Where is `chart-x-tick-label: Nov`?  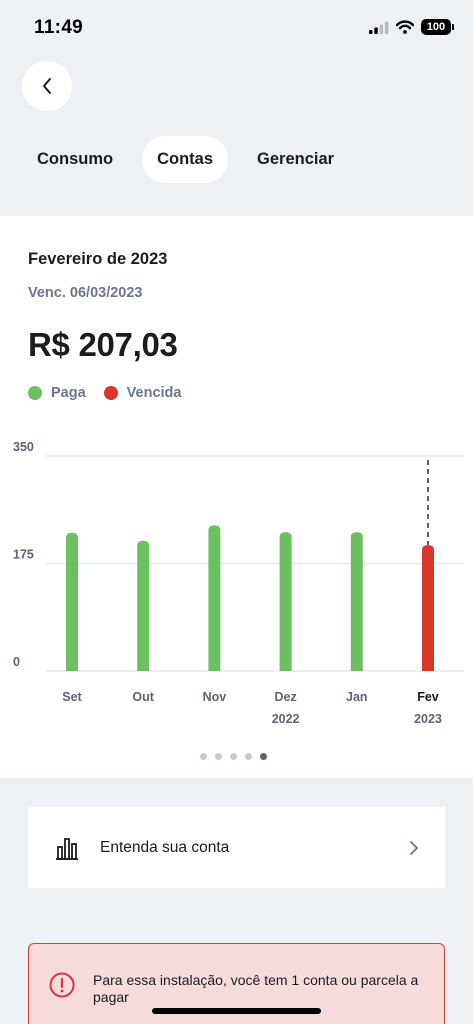 chart-x-tick-label: Nov is located at coordinates (215, 697).